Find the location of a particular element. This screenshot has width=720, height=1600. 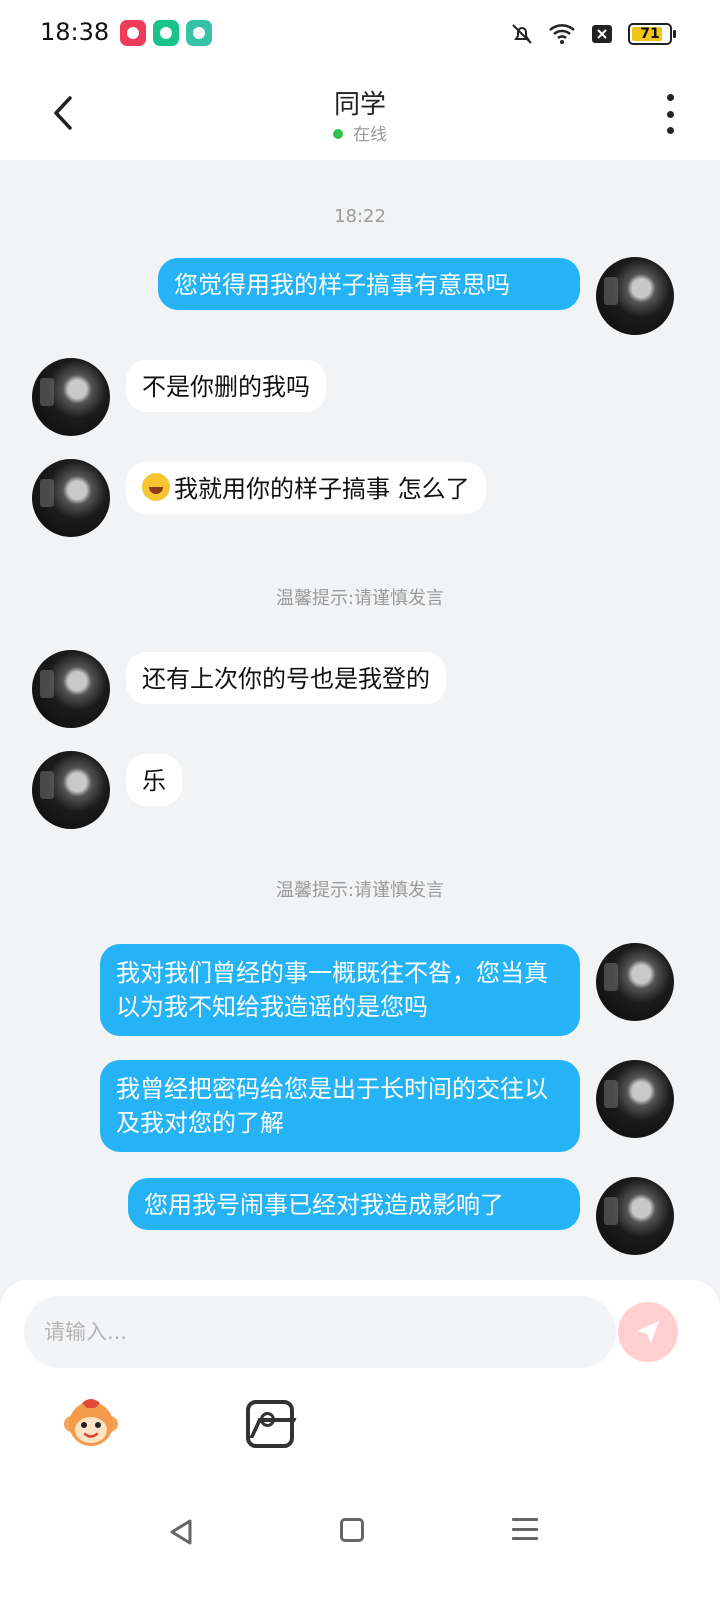

sim-x-icon is located at coordinates (602, 34).